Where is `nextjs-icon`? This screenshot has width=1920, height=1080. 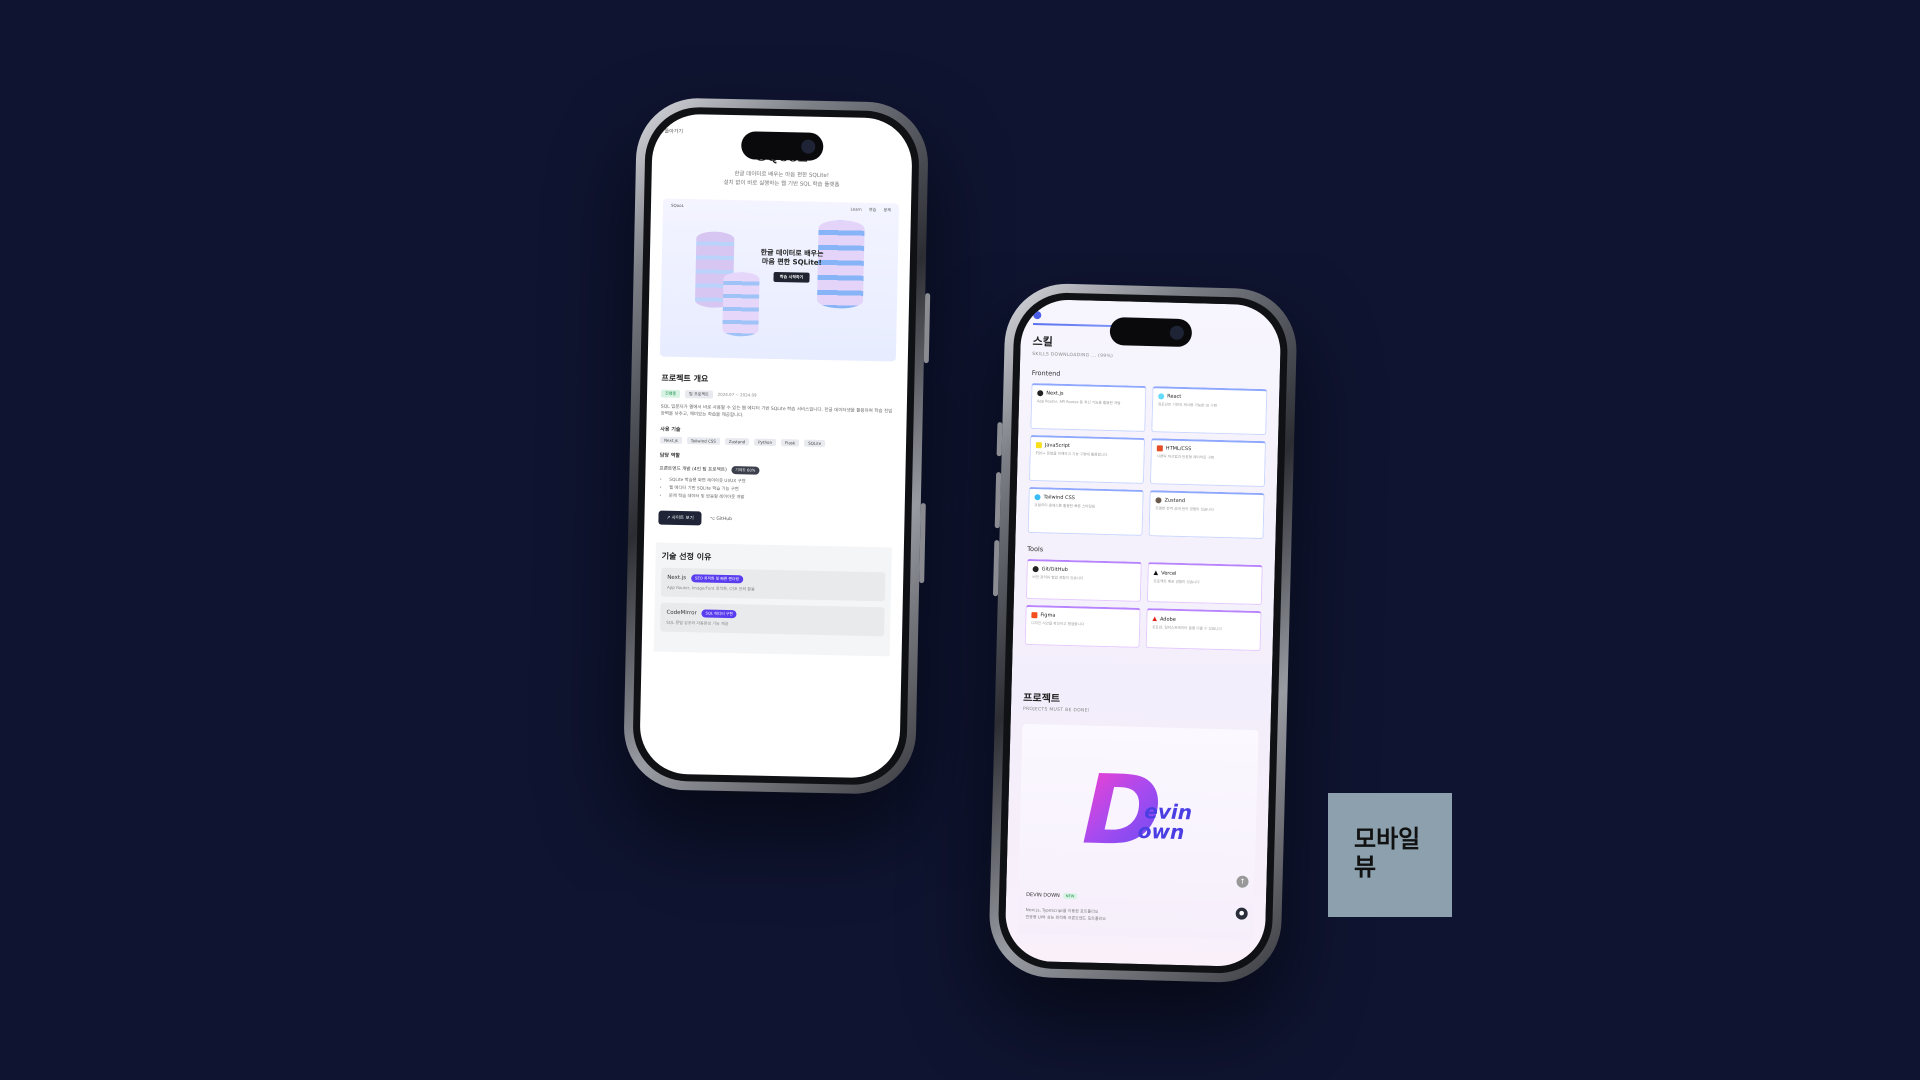 nextjs-icon is located at coordinates (1040, 393).